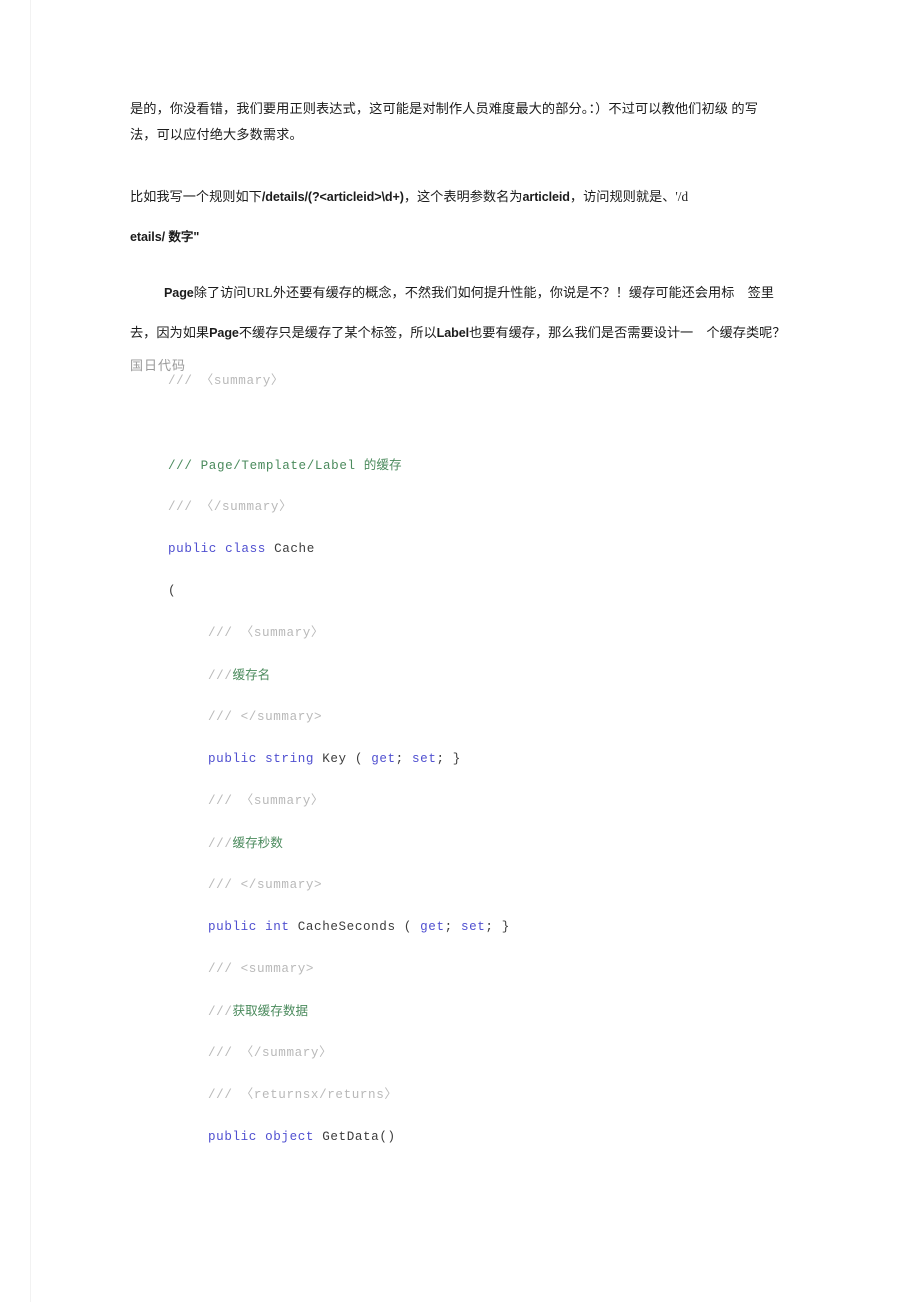  Describe the element at coordinates (478, 1137) in the screenshot. I see `code-line: public object GetData()` at that location.